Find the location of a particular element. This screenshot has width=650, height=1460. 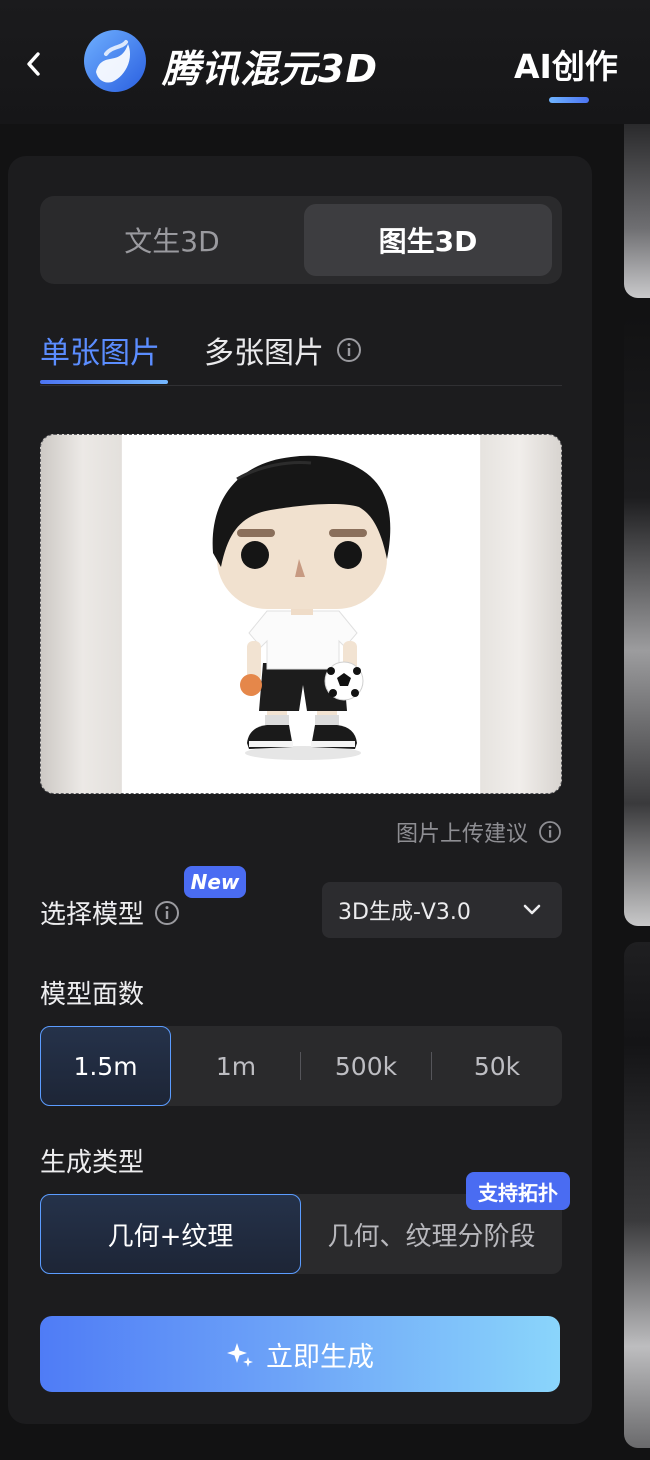

face-option-50k: 50k is located at coordinates (497, 1066).